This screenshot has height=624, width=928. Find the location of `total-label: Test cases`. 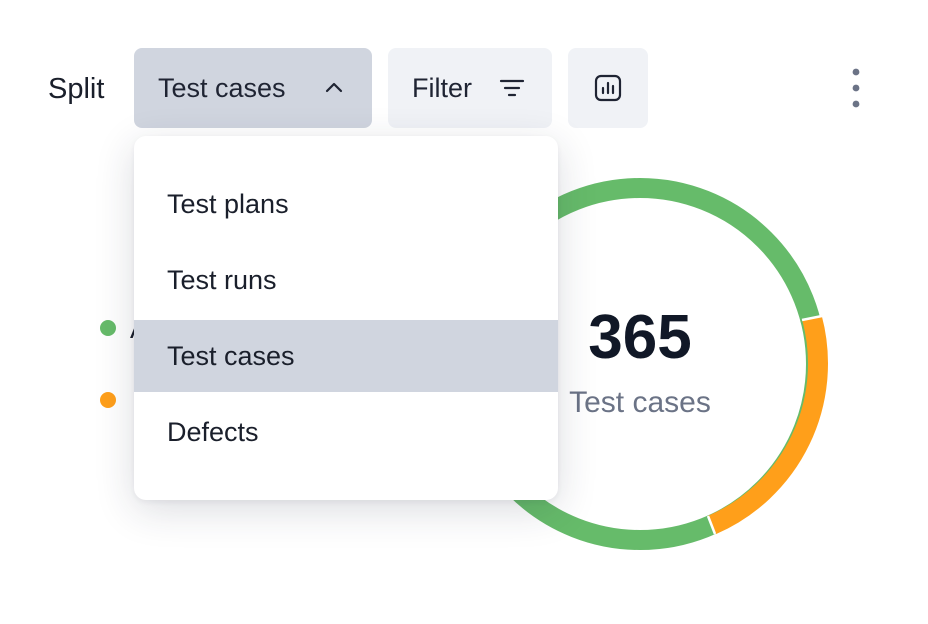

total-label: Test cases is located at coordinates (640, 402).